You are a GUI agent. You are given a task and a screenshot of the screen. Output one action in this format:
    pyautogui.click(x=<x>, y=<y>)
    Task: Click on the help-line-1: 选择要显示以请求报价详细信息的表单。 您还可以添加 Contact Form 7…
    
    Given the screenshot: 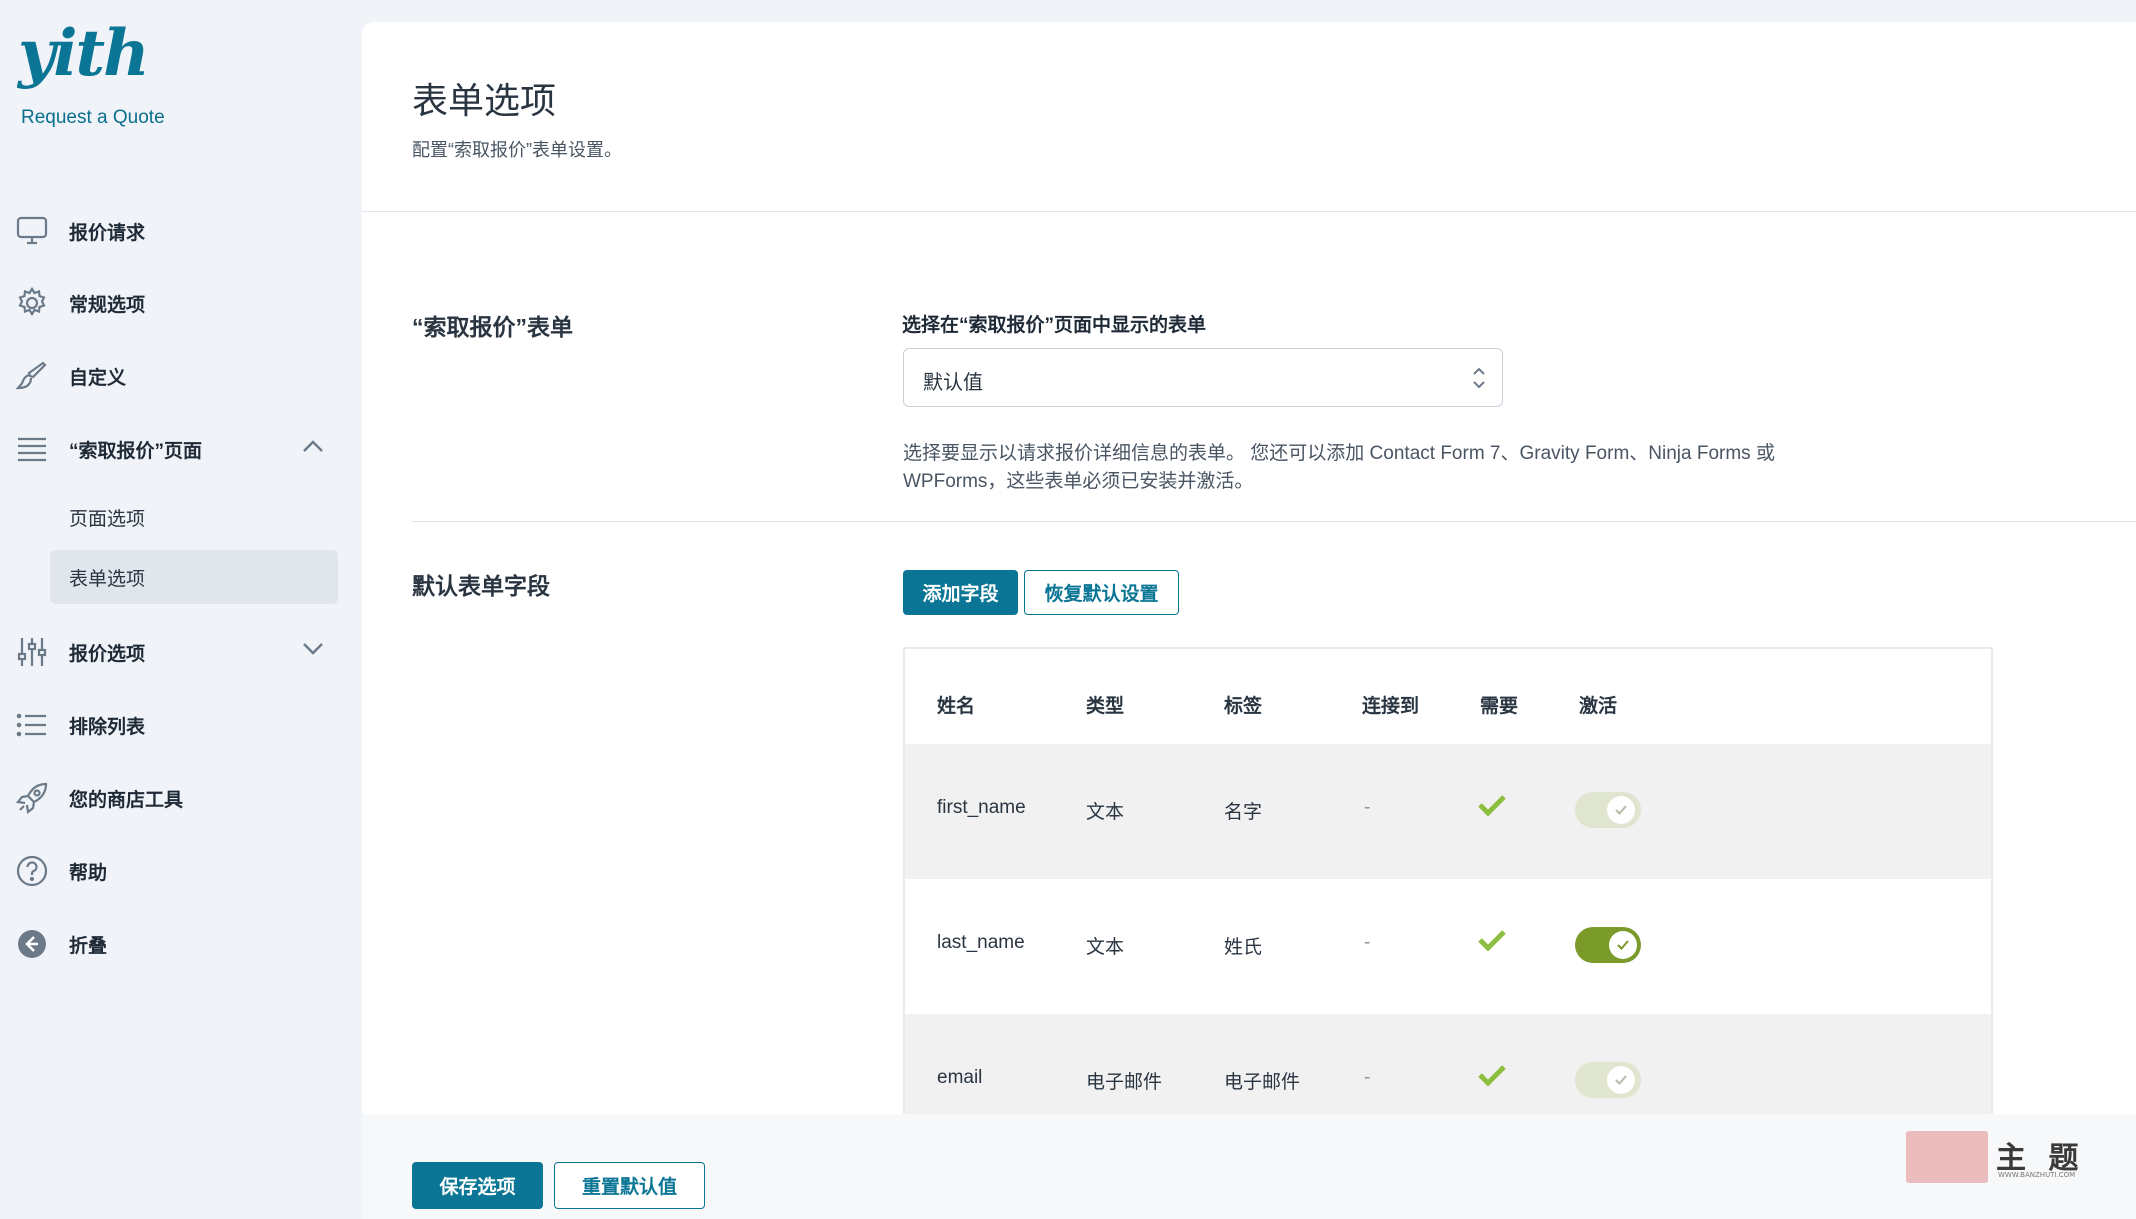 What is the action you would take?
    pyautogui.click(x=1339, y=453)
    